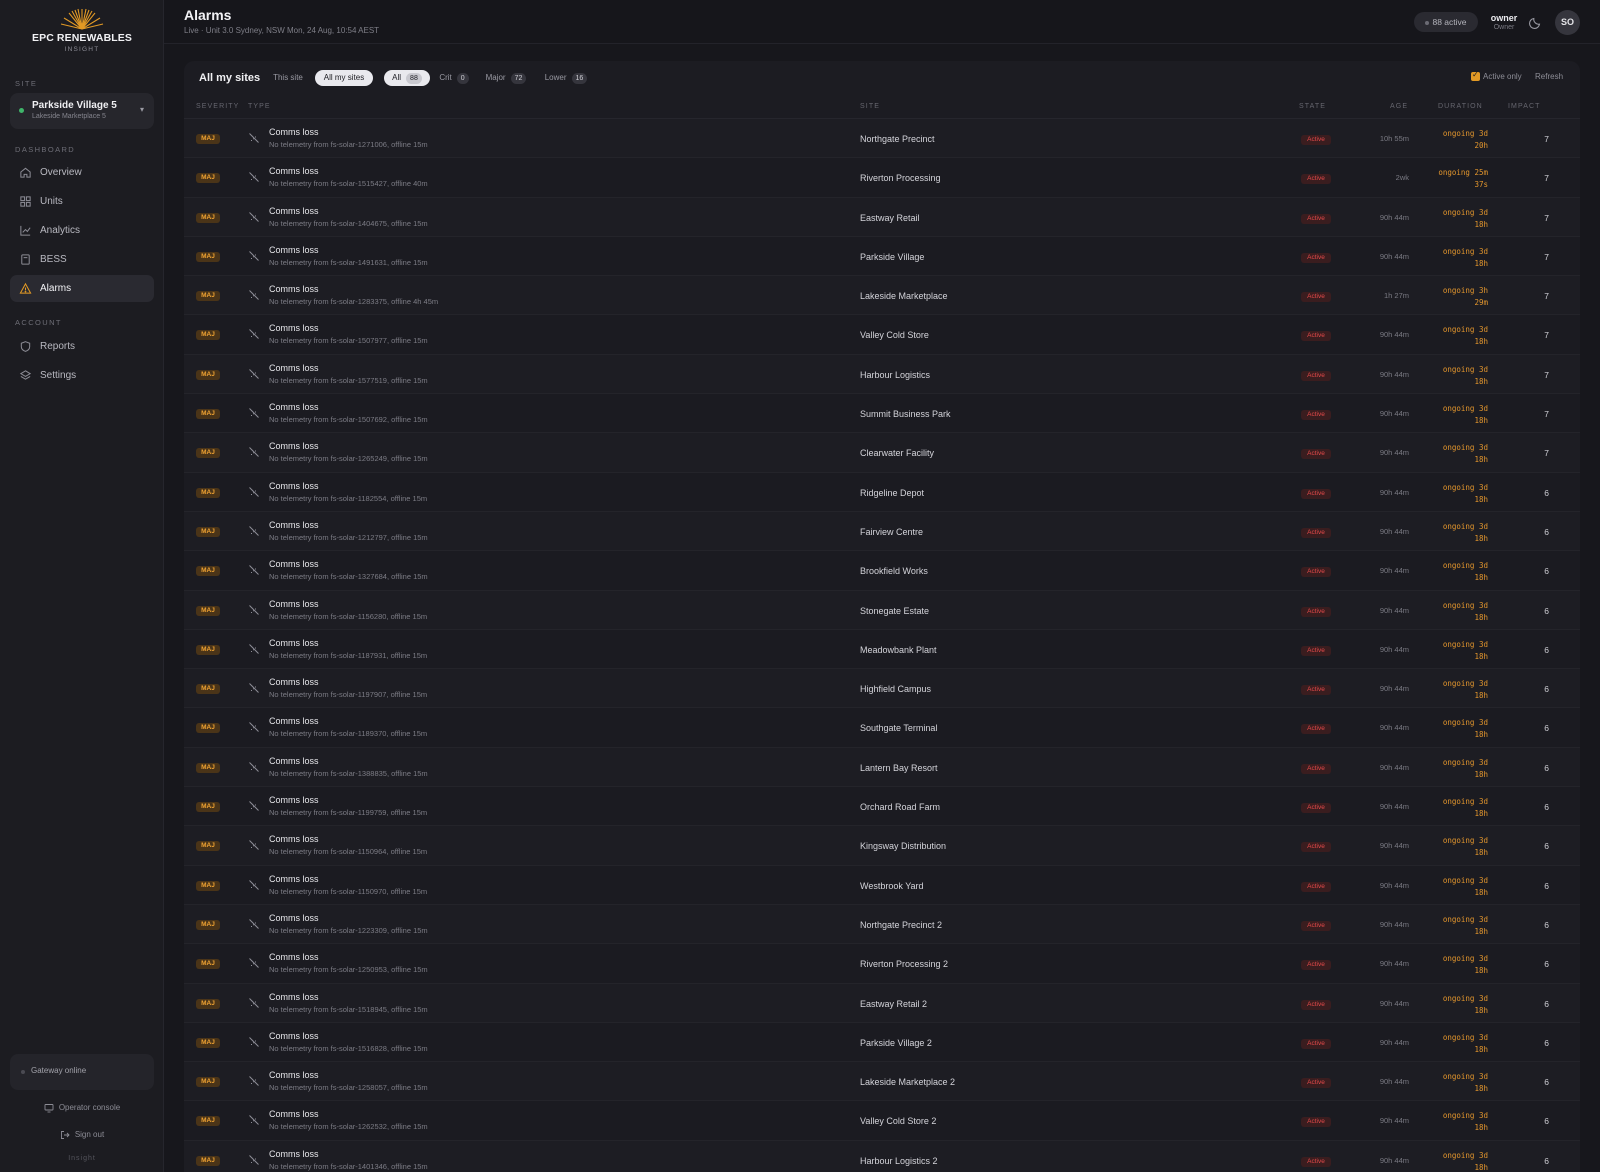 The width and height of the screenshot is (1600, 1172). Describe the element at coordinates (903, 846) in the screenshot. I see `alarm-site: Kingsway Distribution` at that location.